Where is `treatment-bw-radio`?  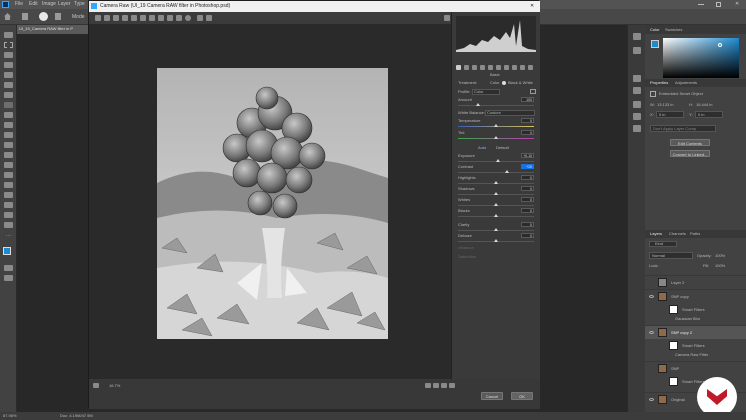 treatment-bw-radio is located at coordinates (504, 83).